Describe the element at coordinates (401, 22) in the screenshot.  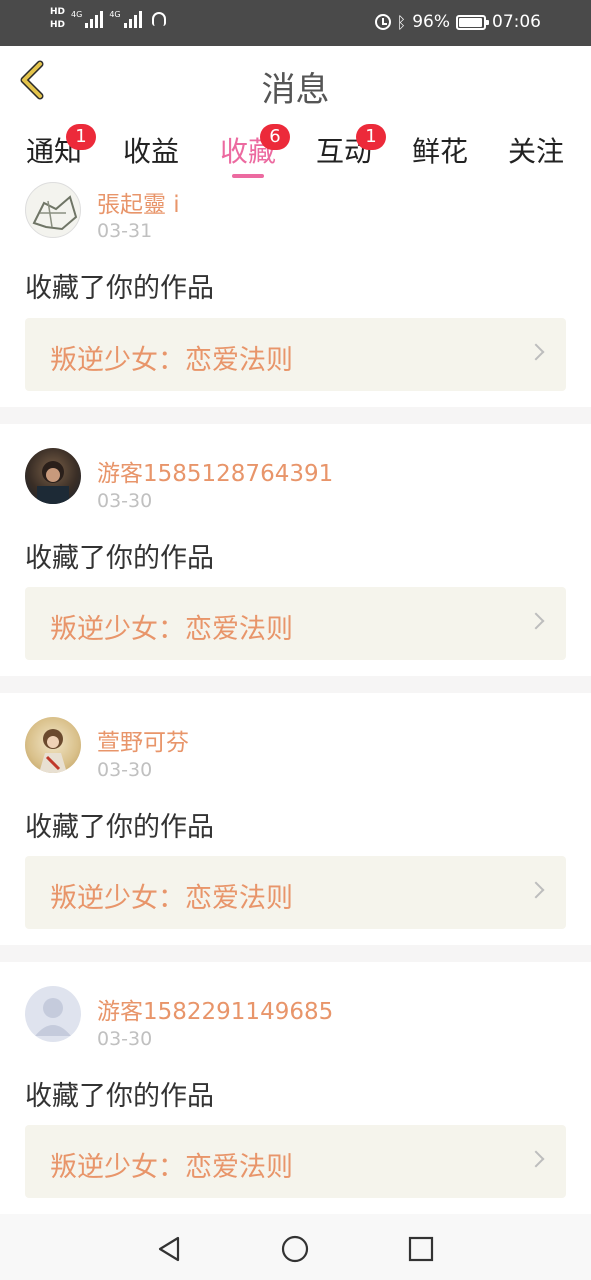
I see `bluetooth-icon: ᛒ` at that location.